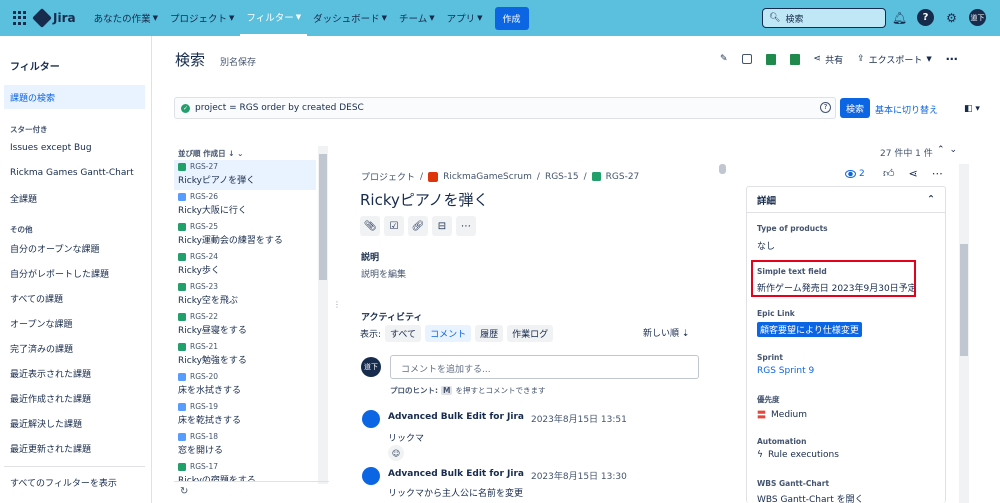  I want to click on sort-by-created: 並び順 作成日 ↓ ⌄, so click(210, 153).